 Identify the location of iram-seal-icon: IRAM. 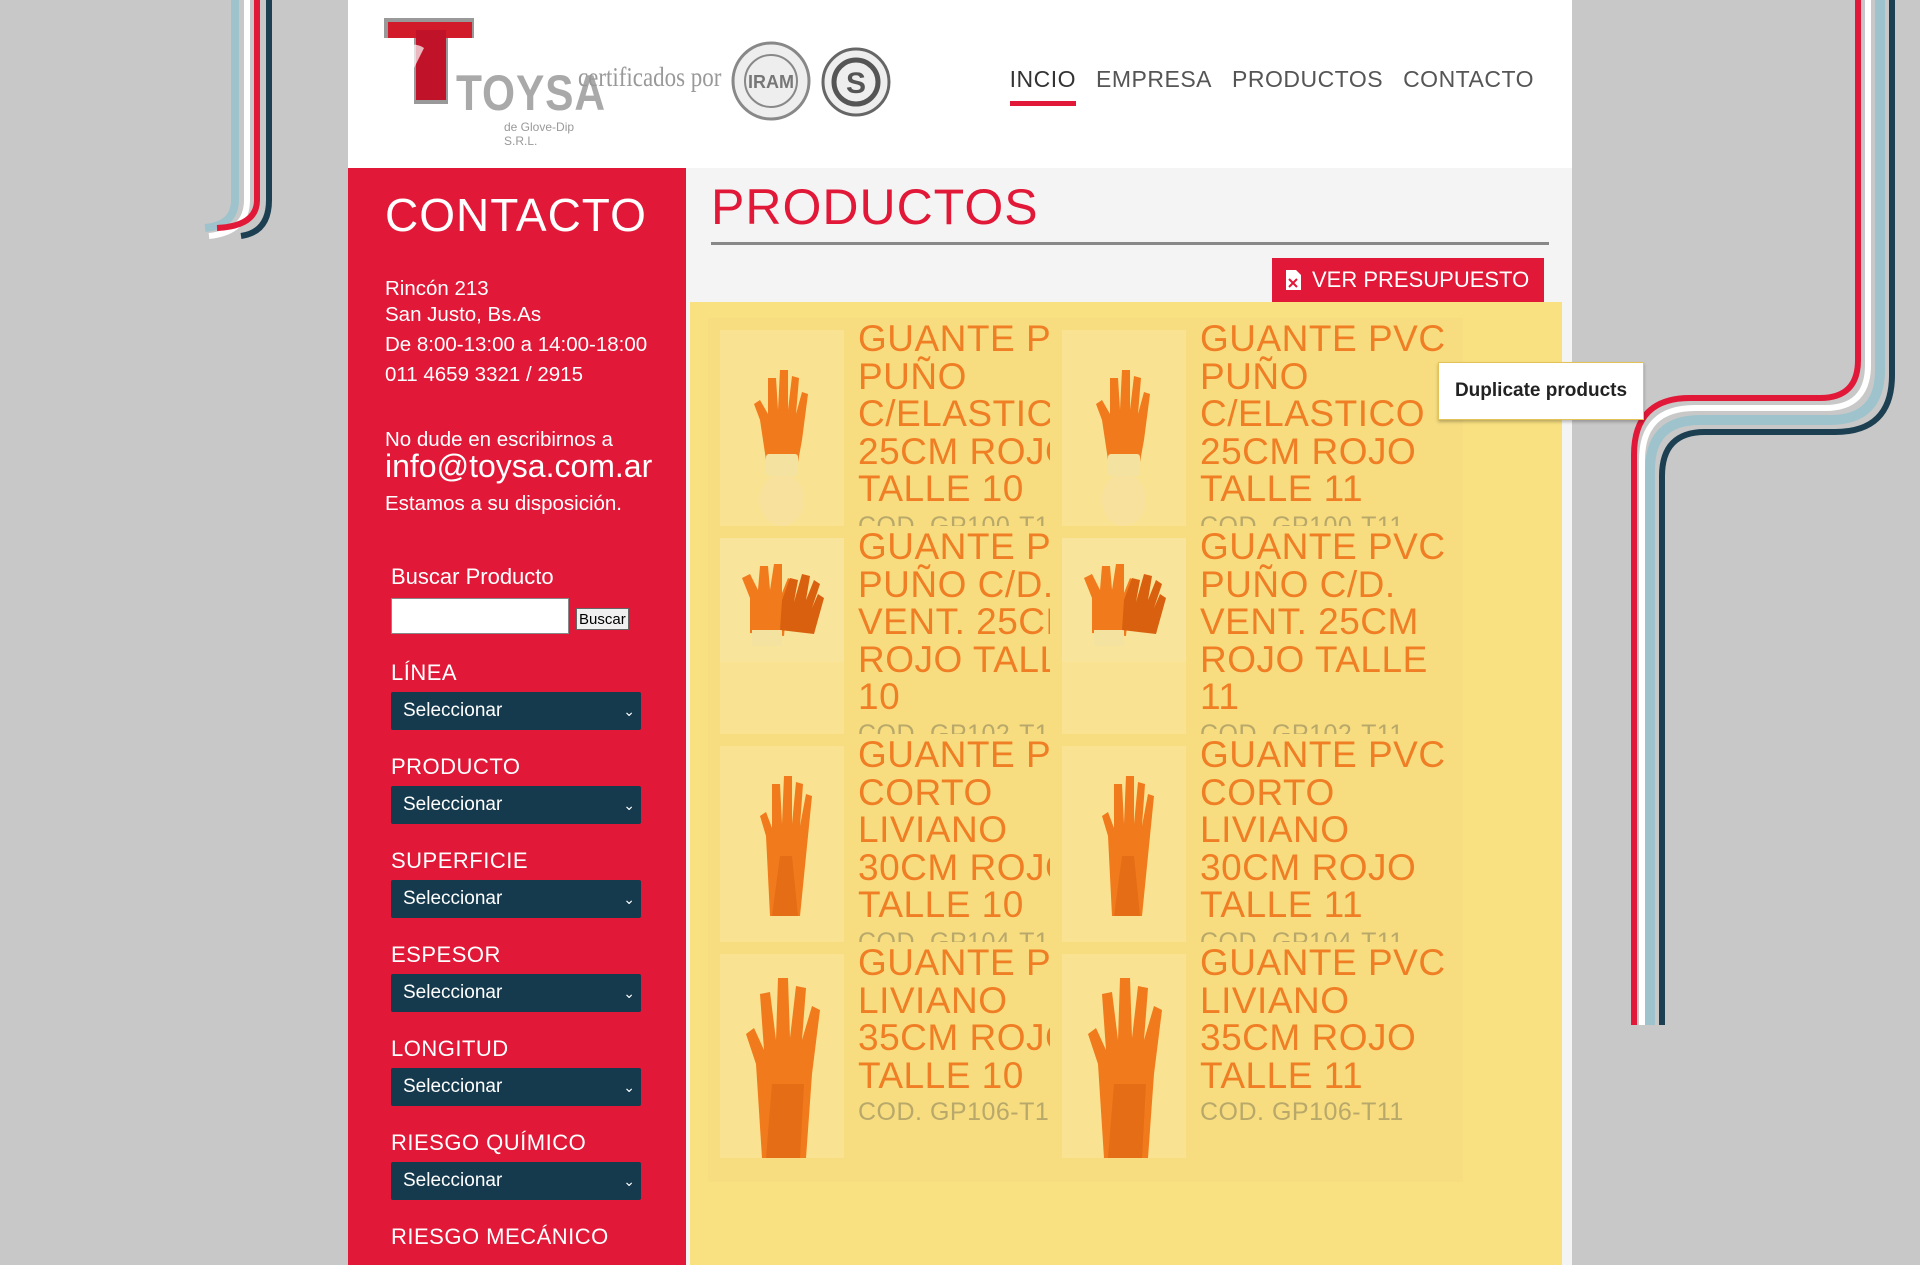
(771, 81).